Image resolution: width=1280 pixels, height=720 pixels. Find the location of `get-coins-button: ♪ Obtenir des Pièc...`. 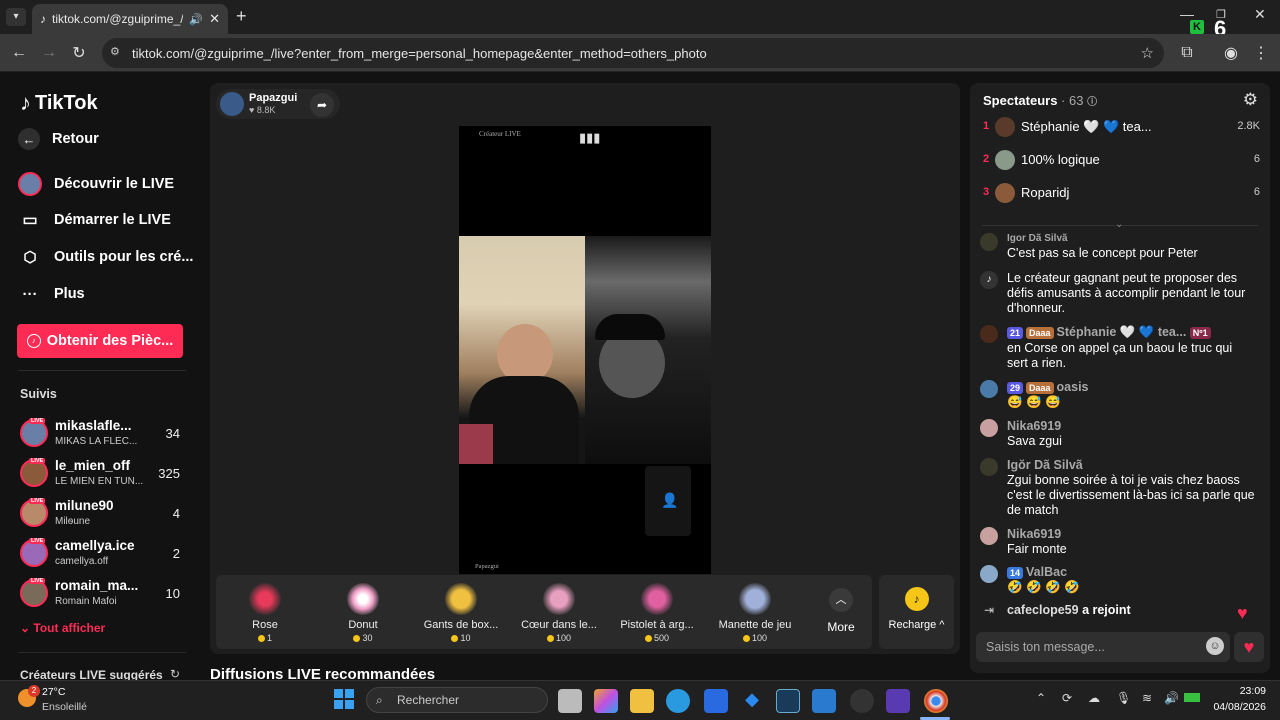

get-coins-button: ♪ Obtenir des Pièc... is located at coordinates (100, 341).